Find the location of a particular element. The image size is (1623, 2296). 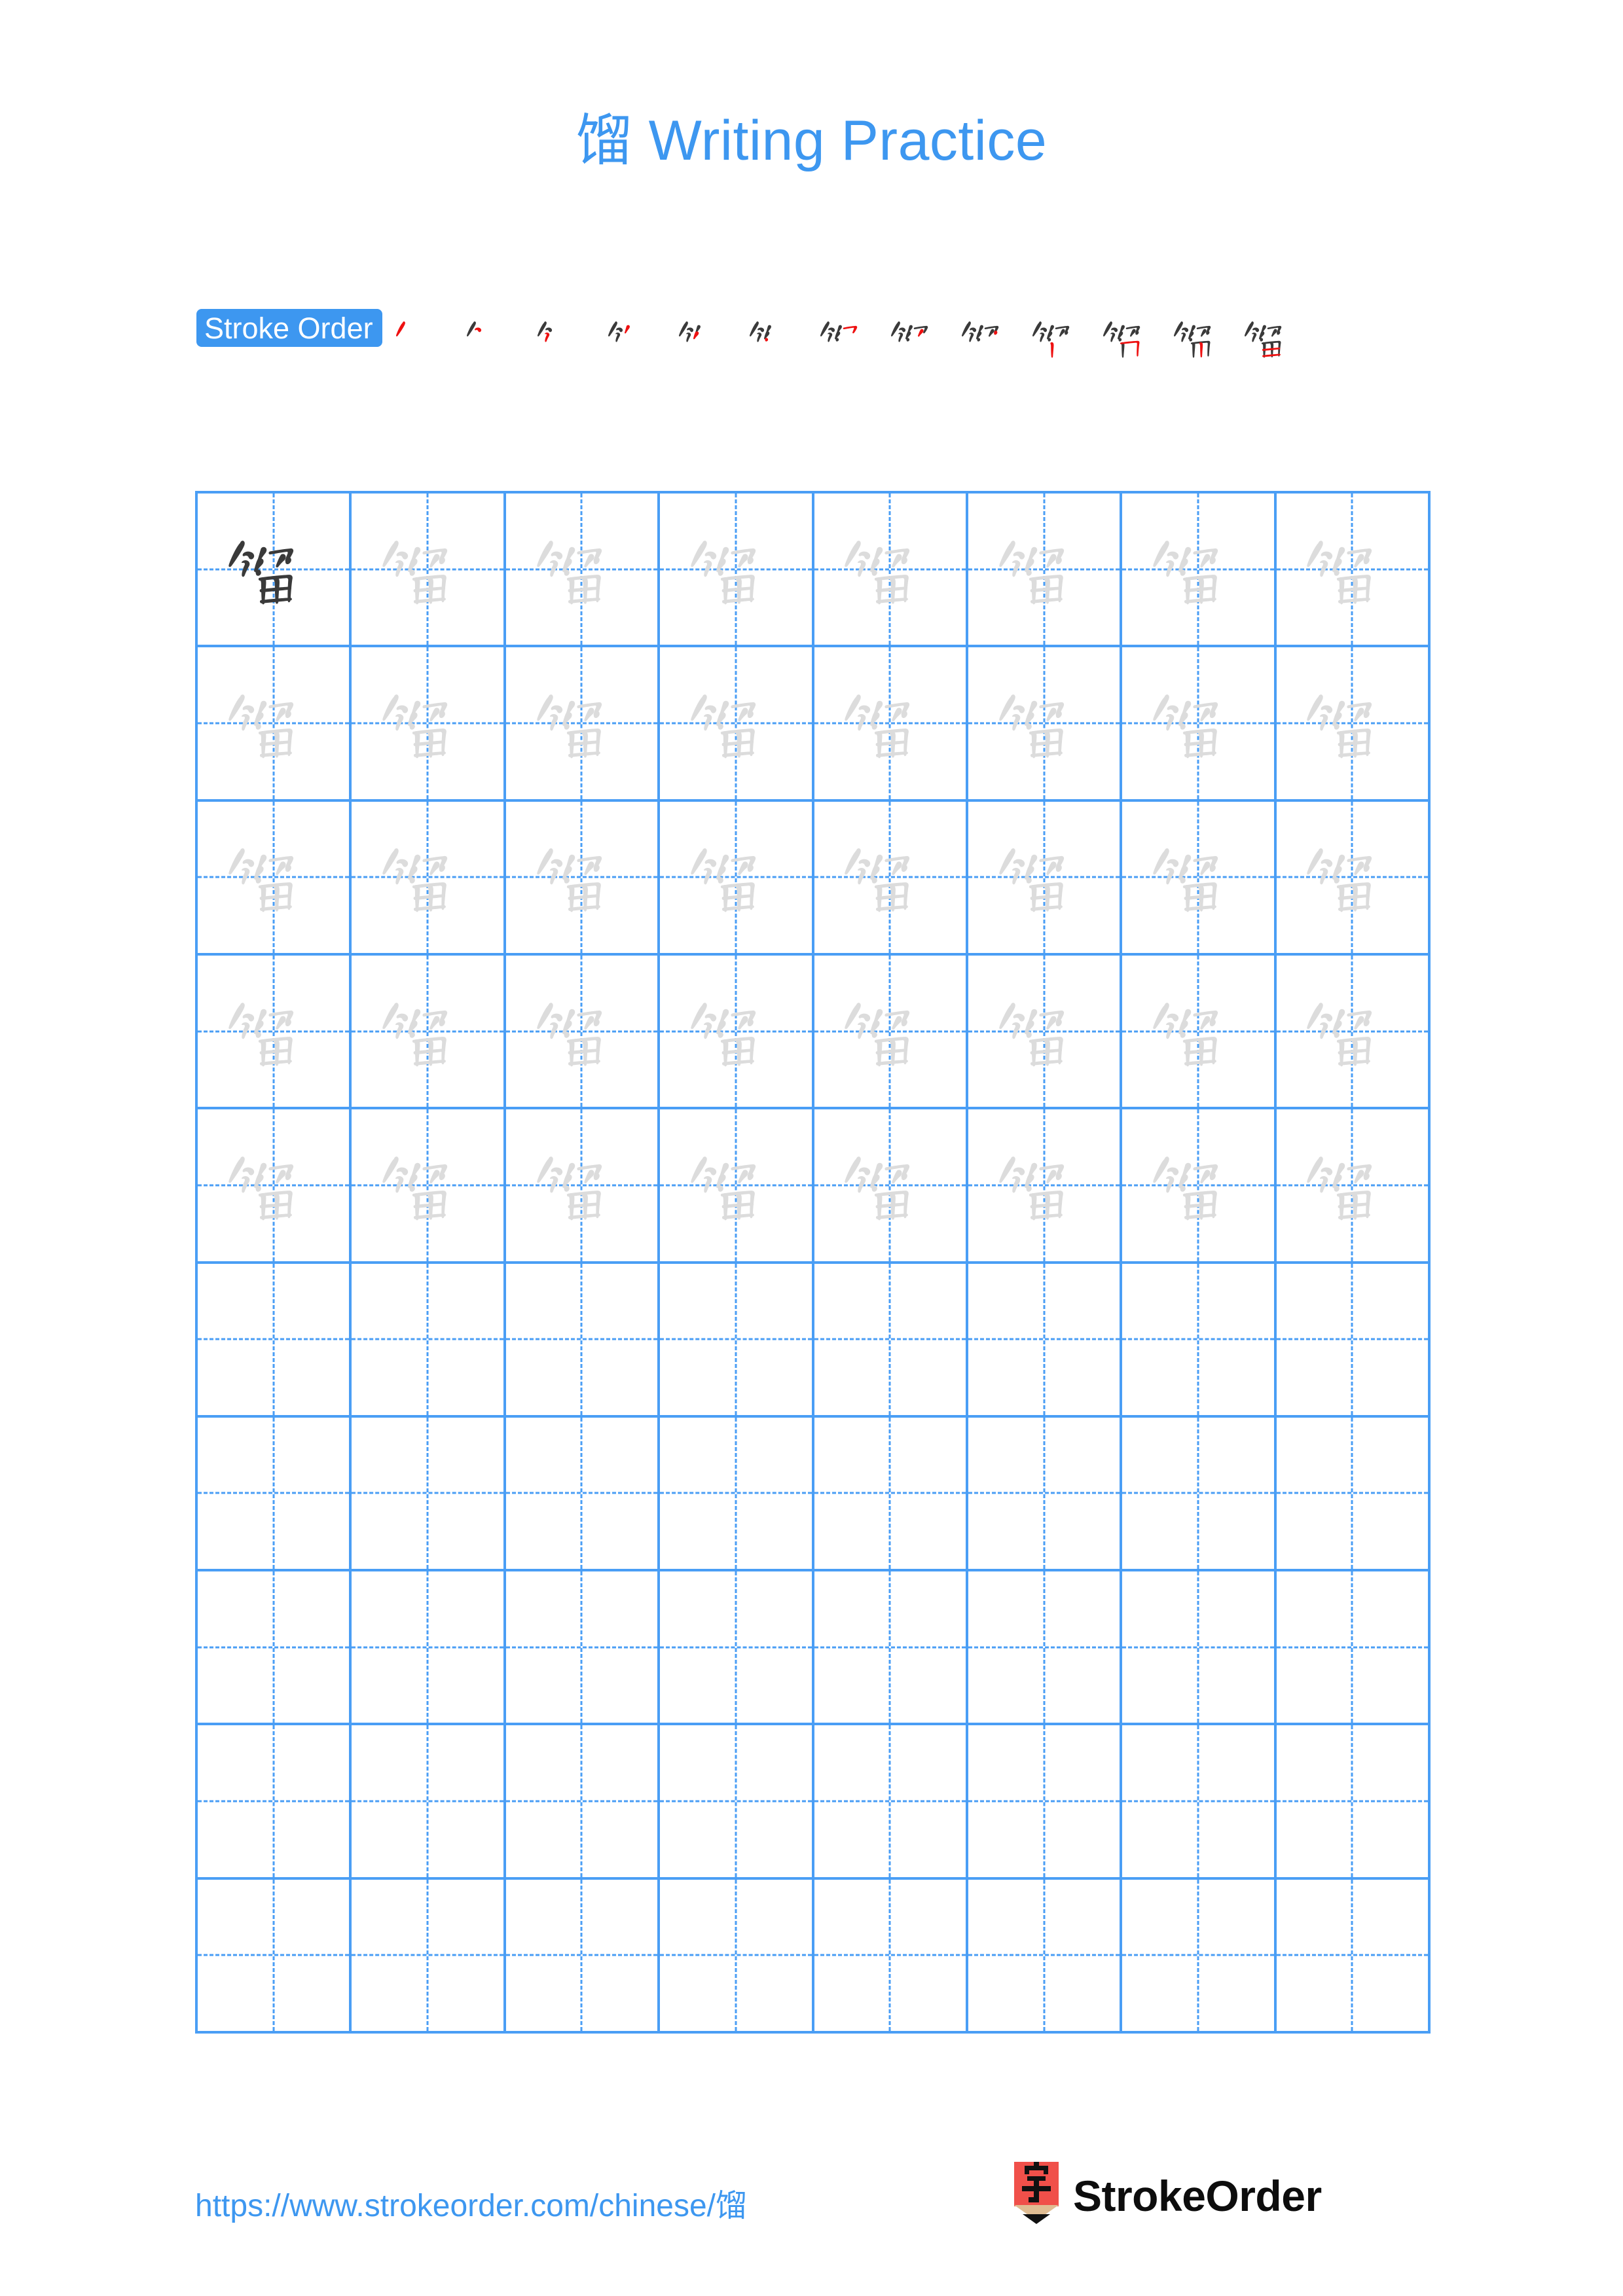

practice-cell-r4-c1 is located at coordinates (275, 1032).